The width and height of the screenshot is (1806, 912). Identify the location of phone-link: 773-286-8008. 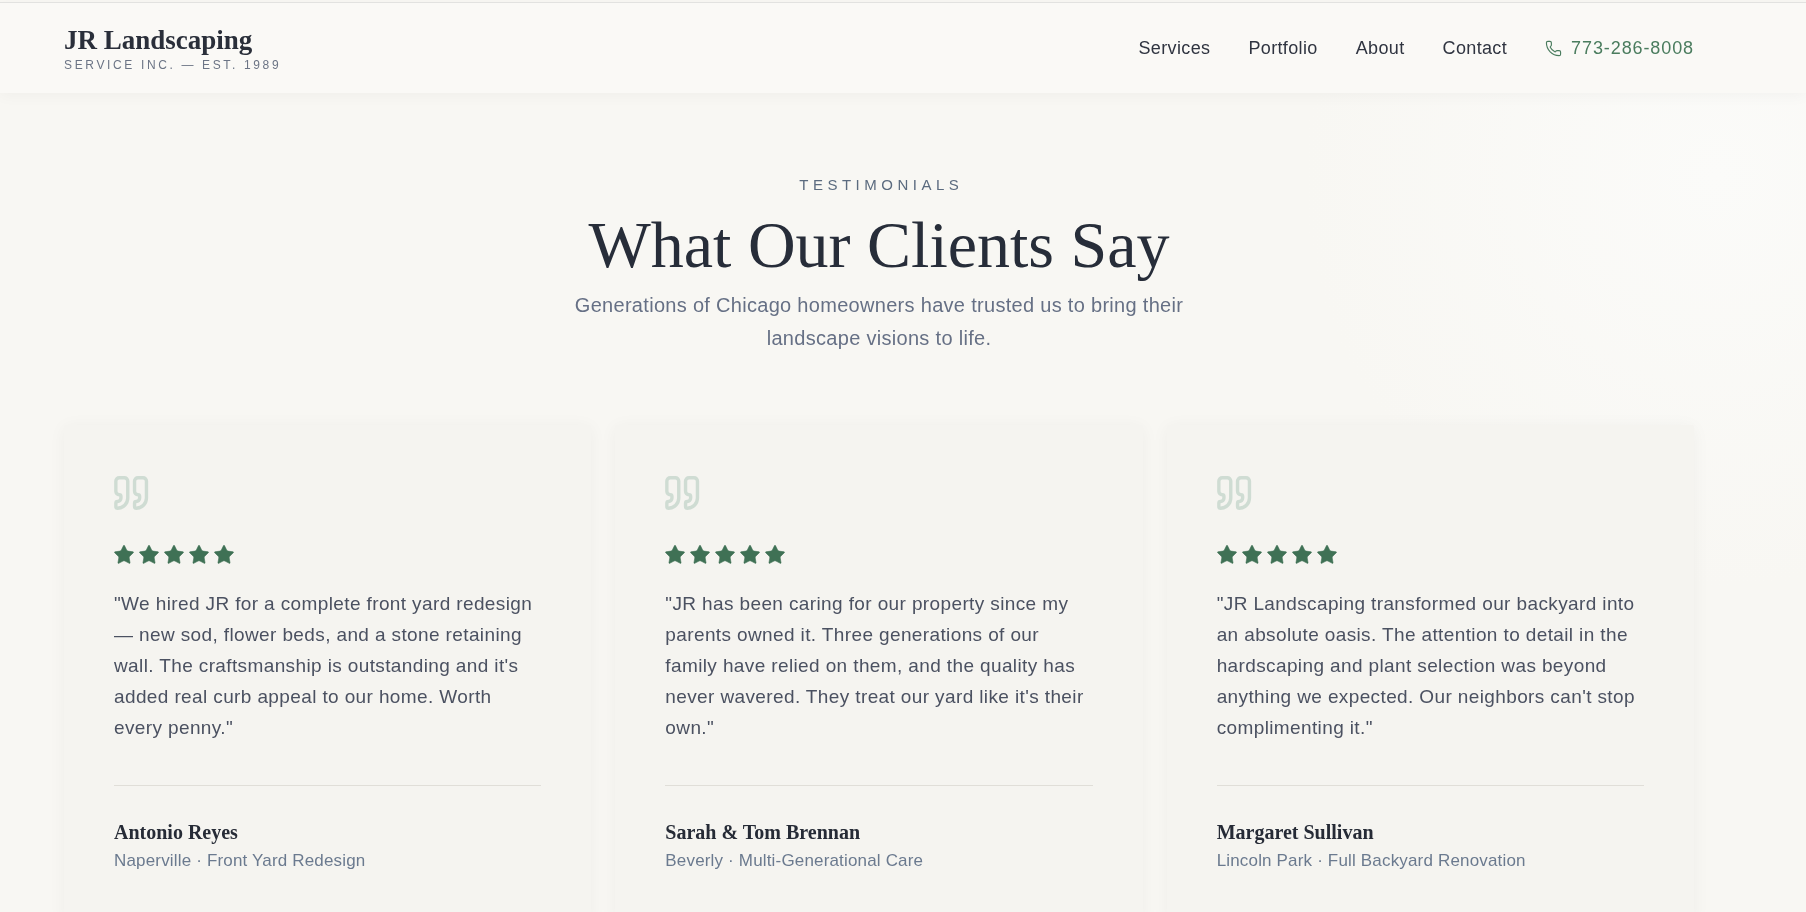
(1619, 48).